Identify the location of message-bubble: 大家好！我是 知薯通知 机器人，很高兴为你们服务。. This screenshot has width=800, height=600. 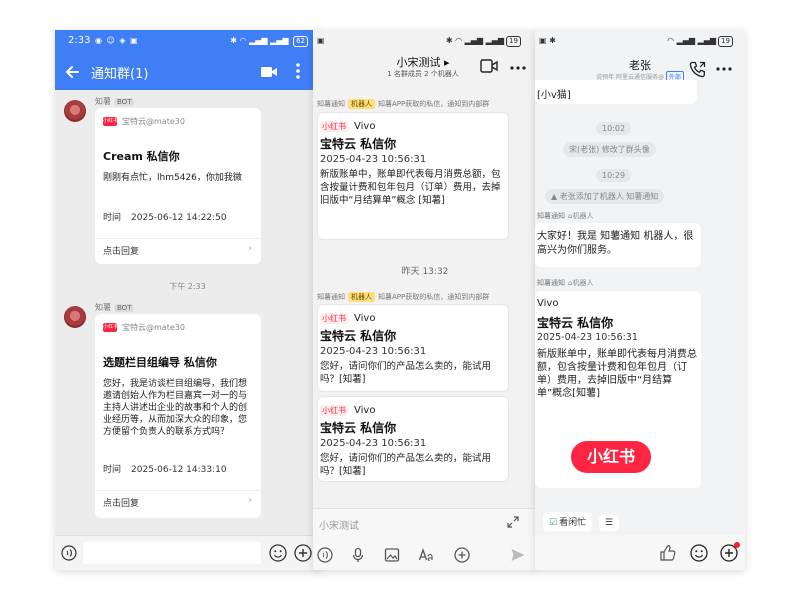
(618, 245).